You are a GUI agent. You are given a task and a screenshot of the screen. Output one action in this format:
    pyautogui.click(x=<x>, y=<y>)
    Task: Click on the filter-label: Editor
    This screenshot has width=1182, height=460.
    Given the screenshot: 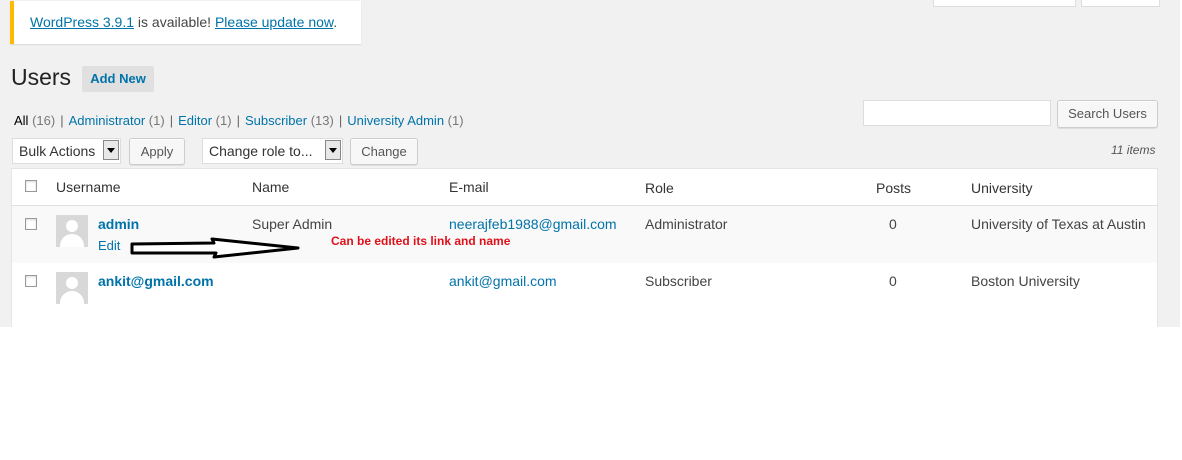 What is the action you would take?
    pyautogui.click(x=195, y=120)
    